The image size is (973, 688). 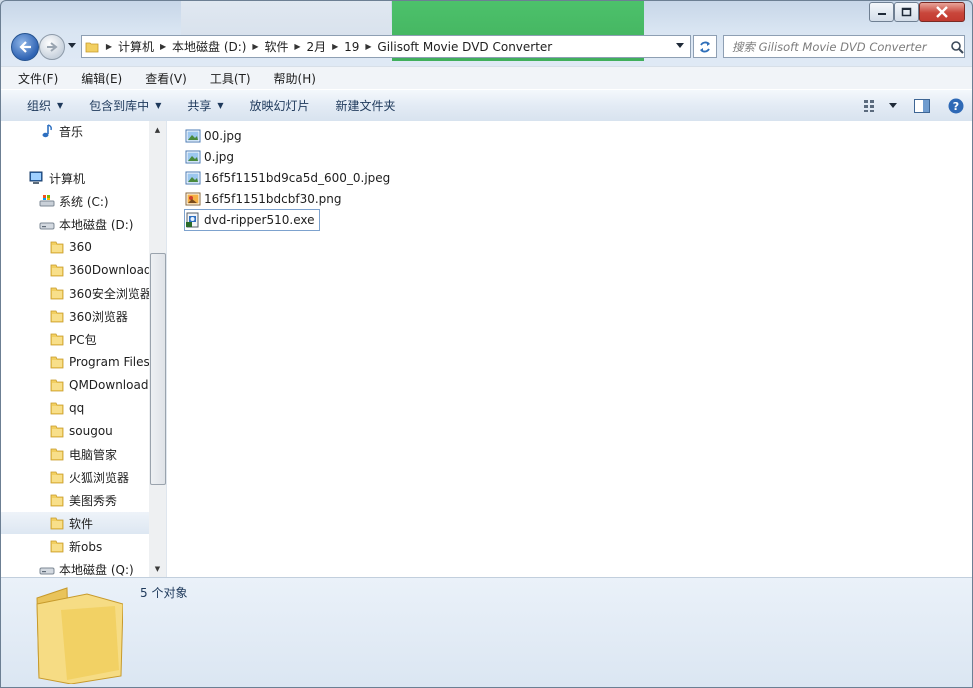 I want to click on refresh-icon, so click(x=705, y=46).